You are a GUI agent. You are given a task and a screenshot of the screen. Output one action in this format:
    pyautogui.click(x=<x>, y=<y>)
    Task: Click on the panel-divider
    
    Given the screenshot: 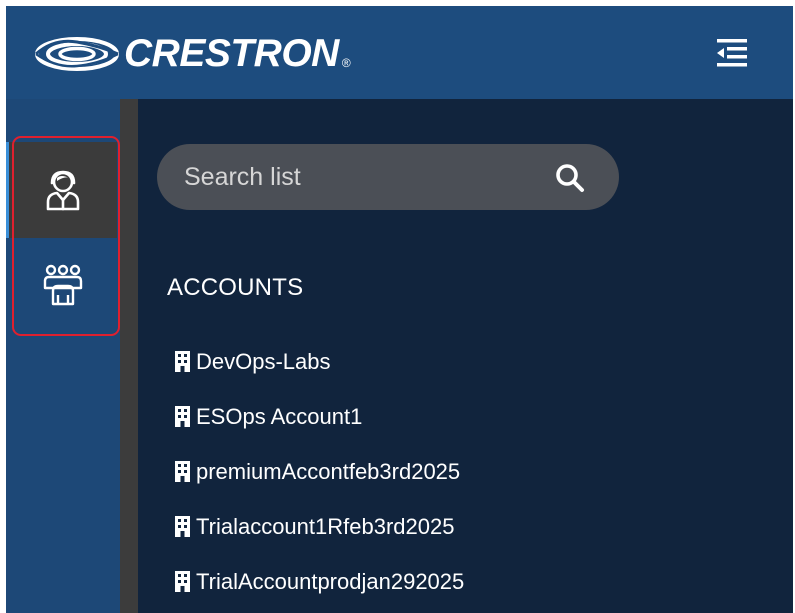 What is the action you would take?
    pyautogui.click(x=129, y=356)
    